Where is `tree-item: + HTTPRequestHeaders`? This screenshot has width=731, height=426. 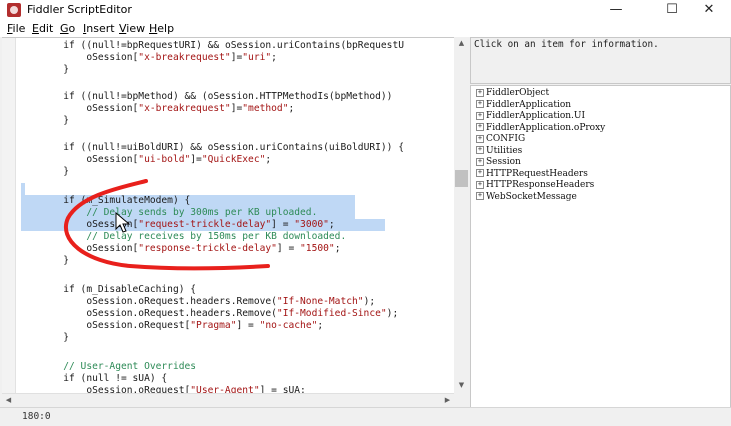
tree-item: + HTTPRequestHeaders is located at coordinates (532, 174).